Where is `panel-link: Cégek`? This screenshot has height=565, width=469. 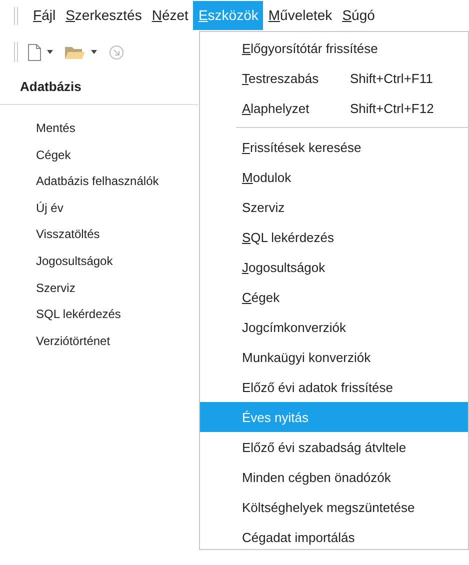 panel-link: Cégek is located at coordinates (53, 155).